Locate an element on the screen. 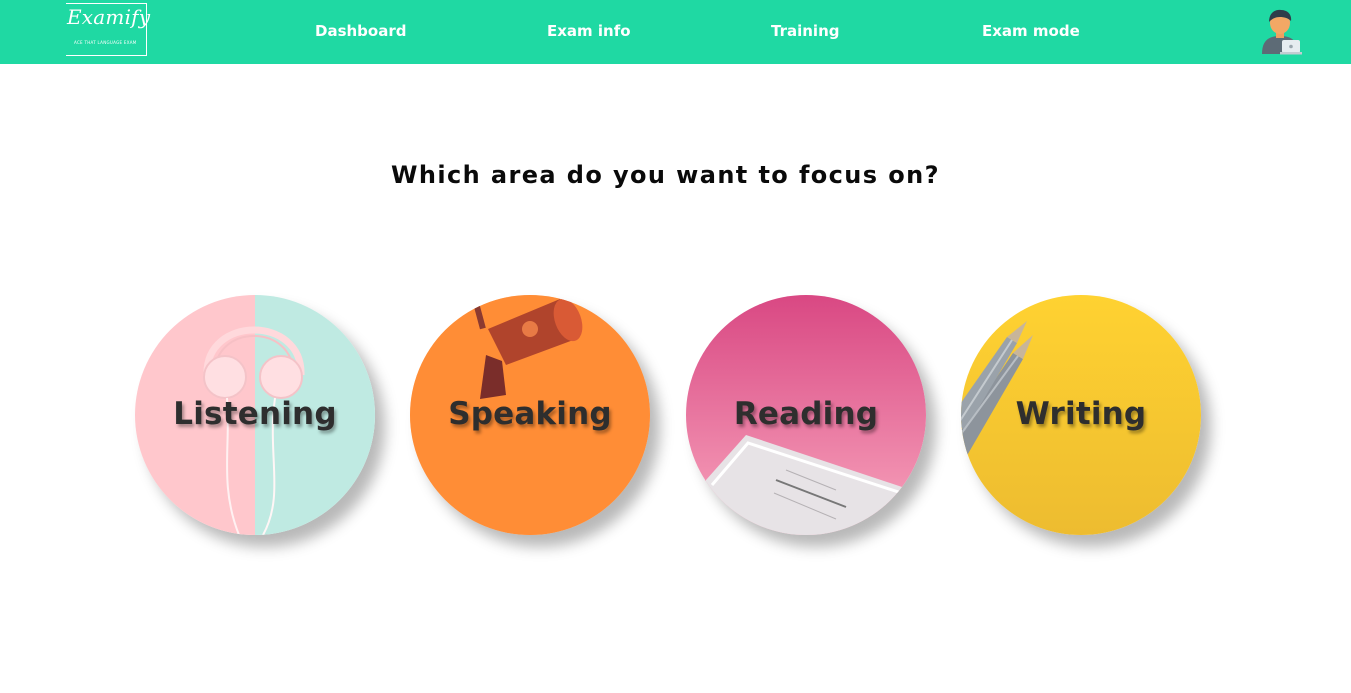 The height and width of the screenshot is (693, 1351). logo-text: Examify is located at coordinates (109, 17).